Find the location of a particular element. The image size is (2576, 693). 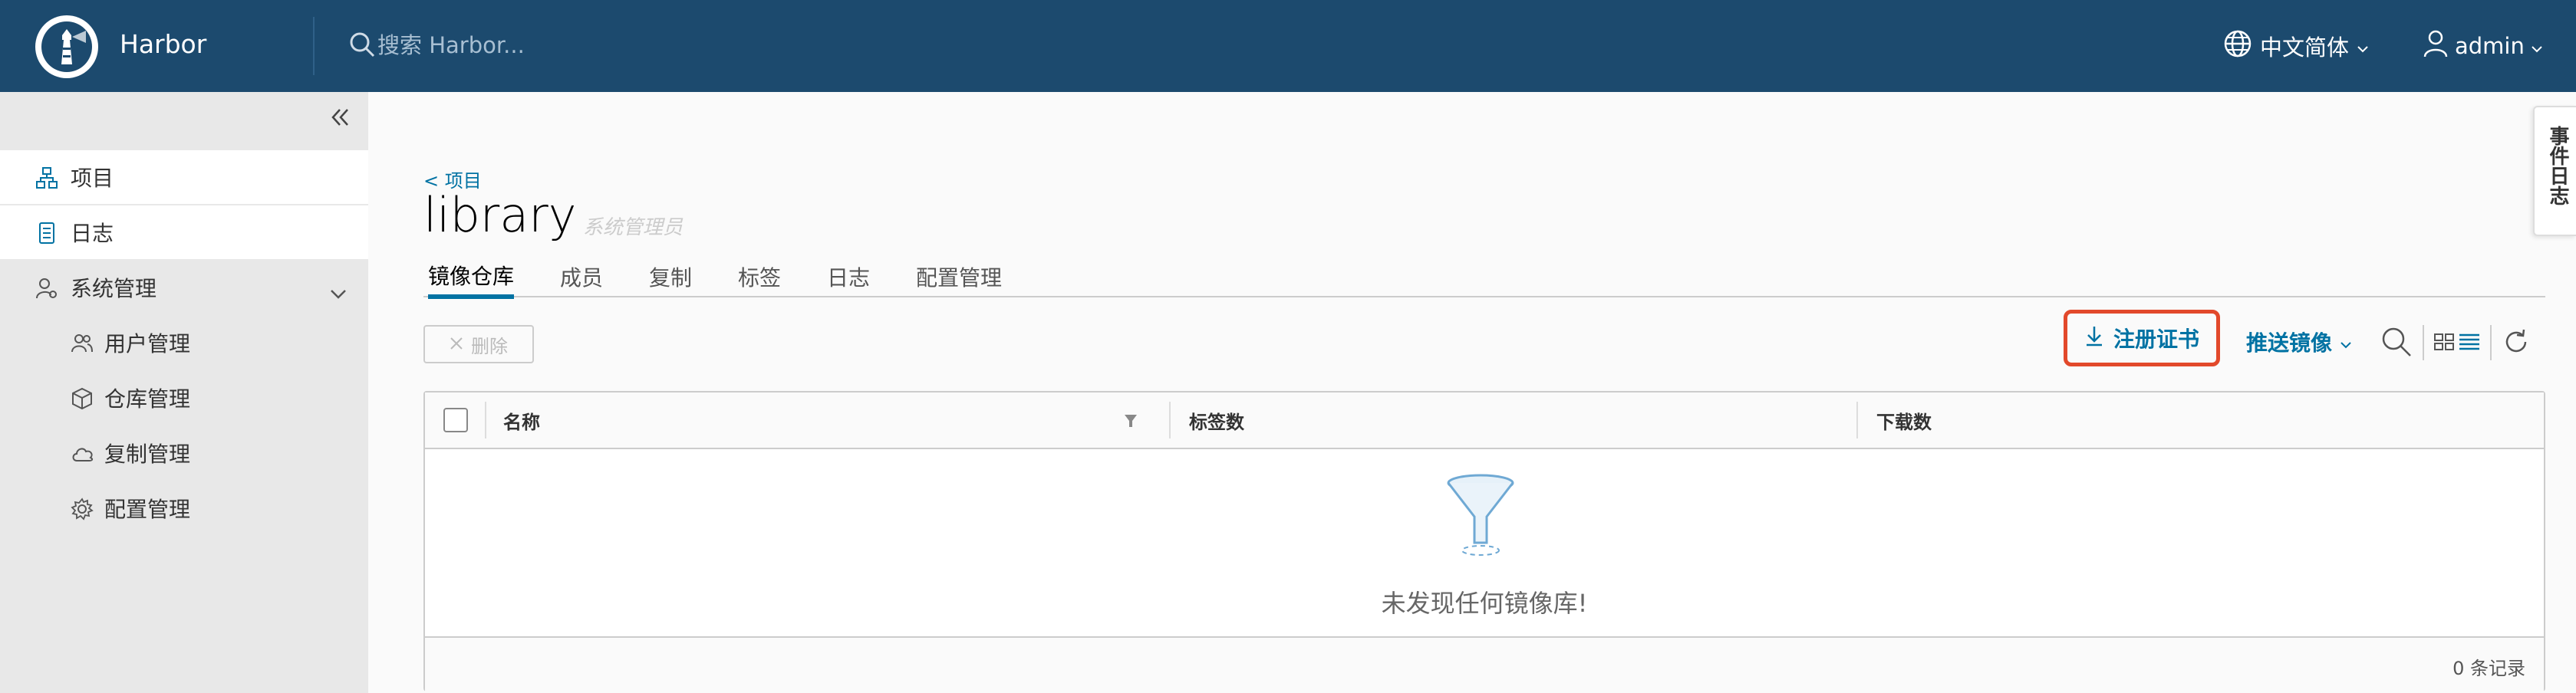

sidebar-item-label: 仓库管理 is located at coordinates (147, 399).